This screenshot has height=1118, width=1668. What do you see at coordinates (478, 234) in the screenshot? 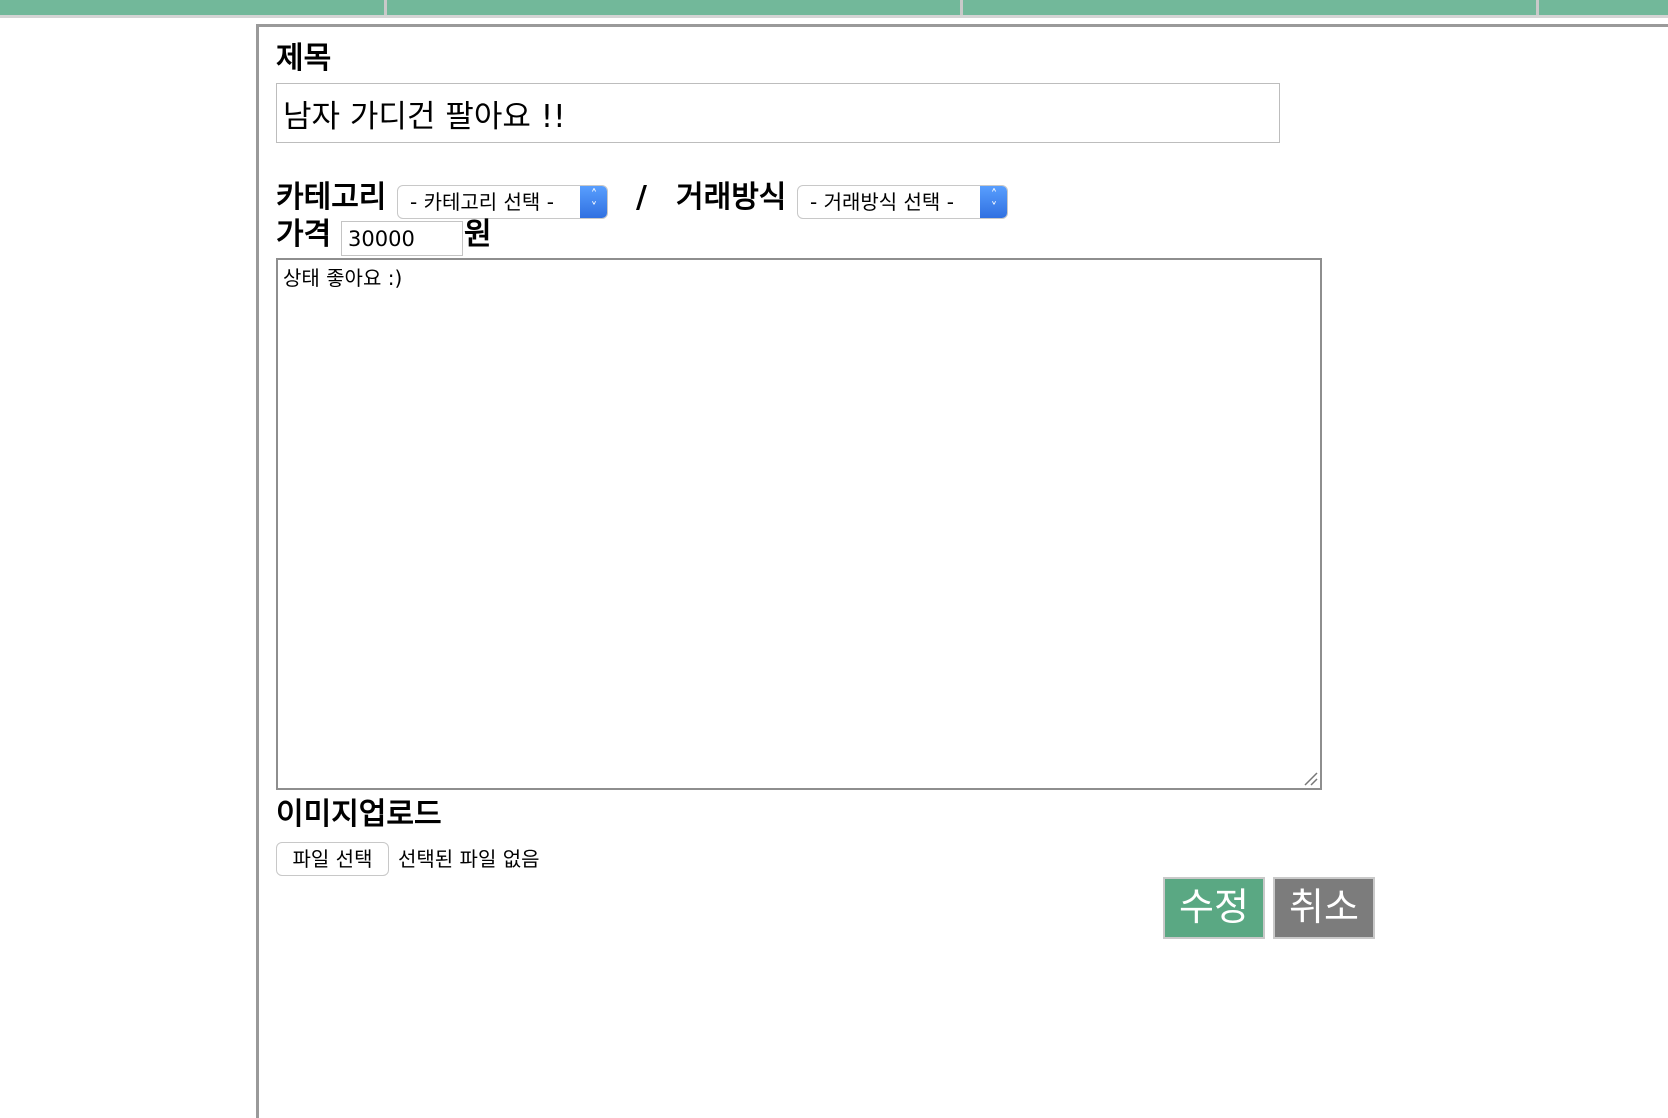
I see `price-unit: 원` at bounding box center [478, 234].